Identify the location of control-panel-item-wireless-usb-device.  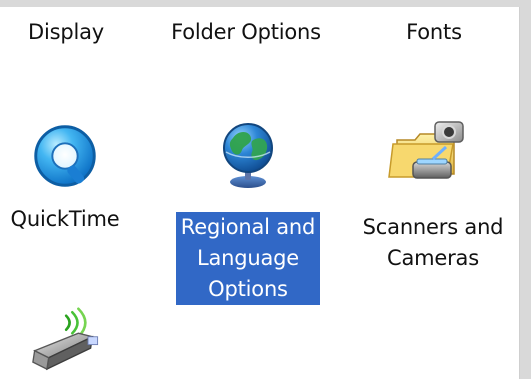
(69, 343).